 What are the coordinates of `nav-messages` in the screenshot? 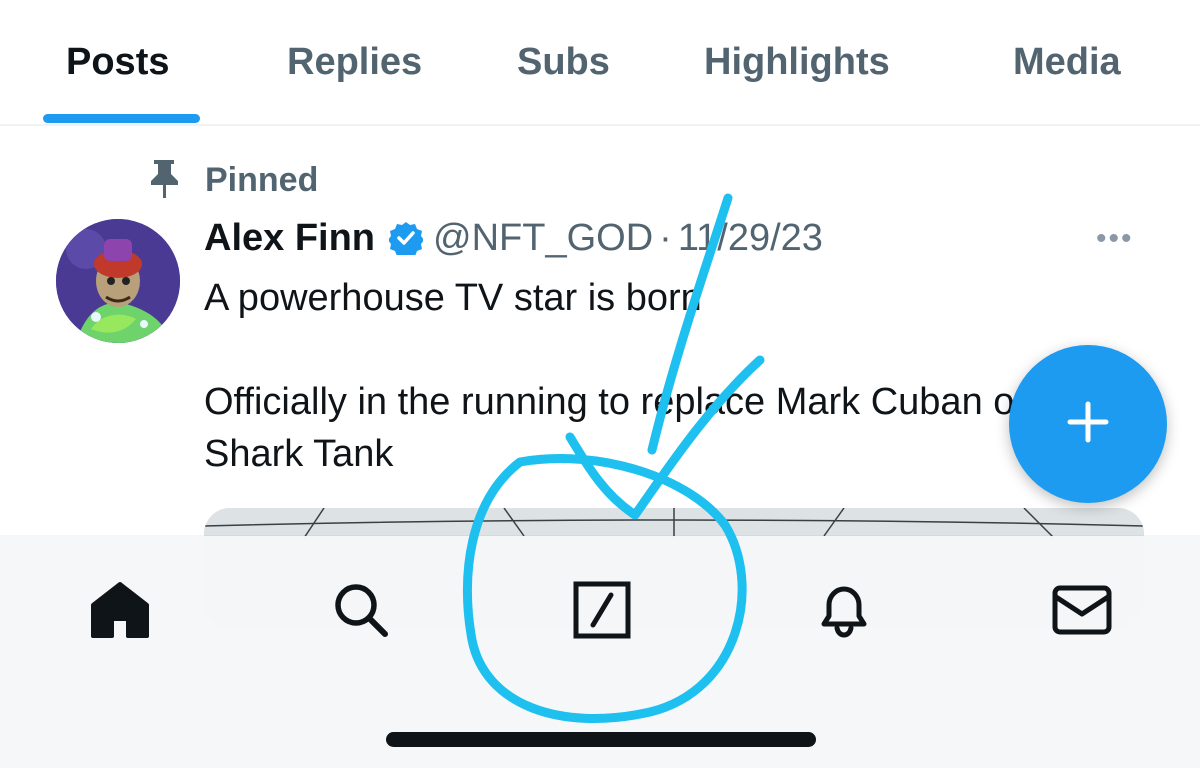 It's located at (1082, 612).